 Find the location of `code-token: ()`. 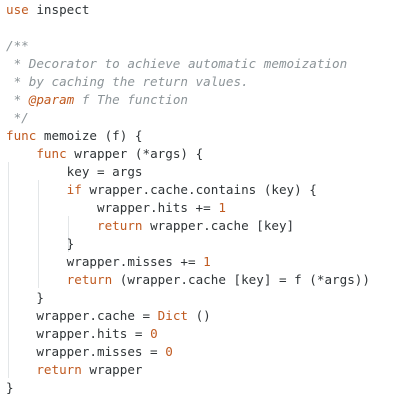

code-token: () is located at coordinates (199, 315).